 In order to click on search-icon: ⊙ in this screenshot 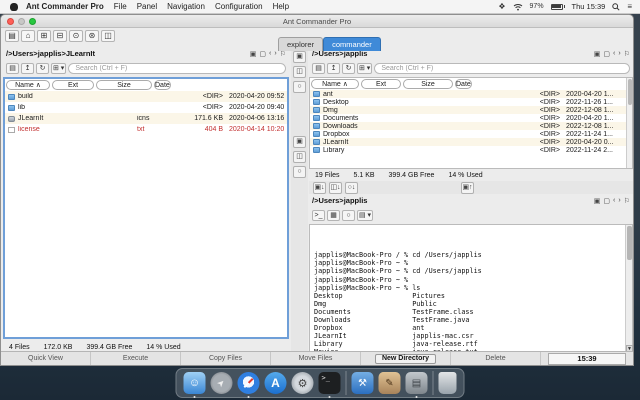, I will do `click(76, 36)`.